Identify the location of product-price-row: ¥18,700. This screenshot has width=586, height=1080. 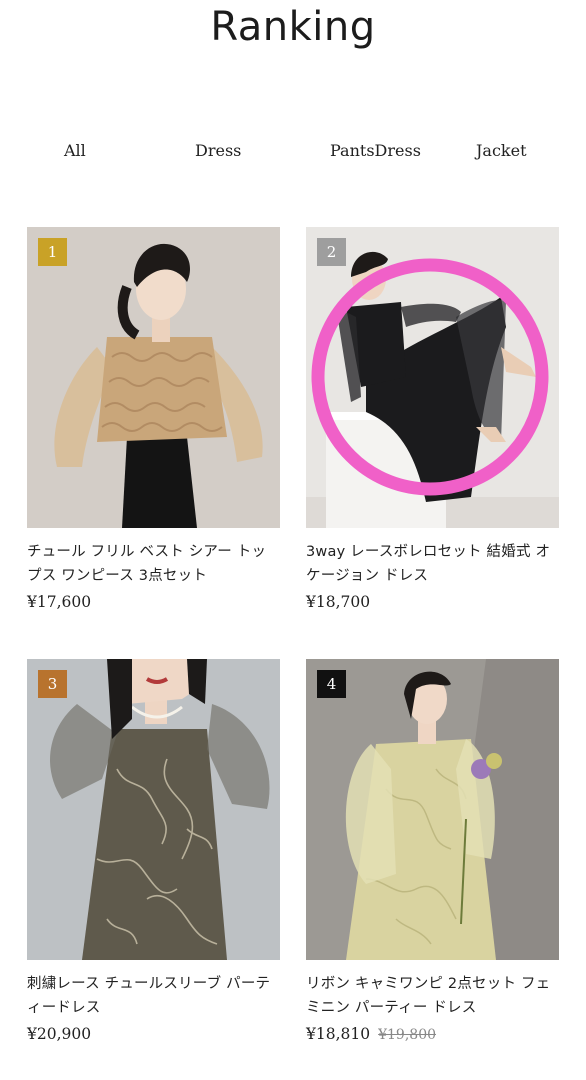
(432, 602).